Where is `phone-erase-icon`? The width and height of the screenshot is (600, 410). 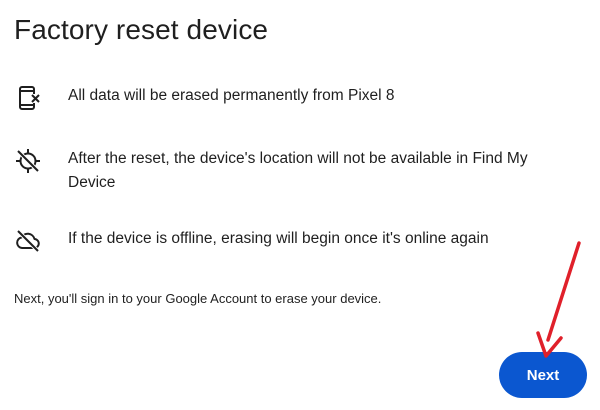 phone-erase-icon is located at coordinates (28, 98).